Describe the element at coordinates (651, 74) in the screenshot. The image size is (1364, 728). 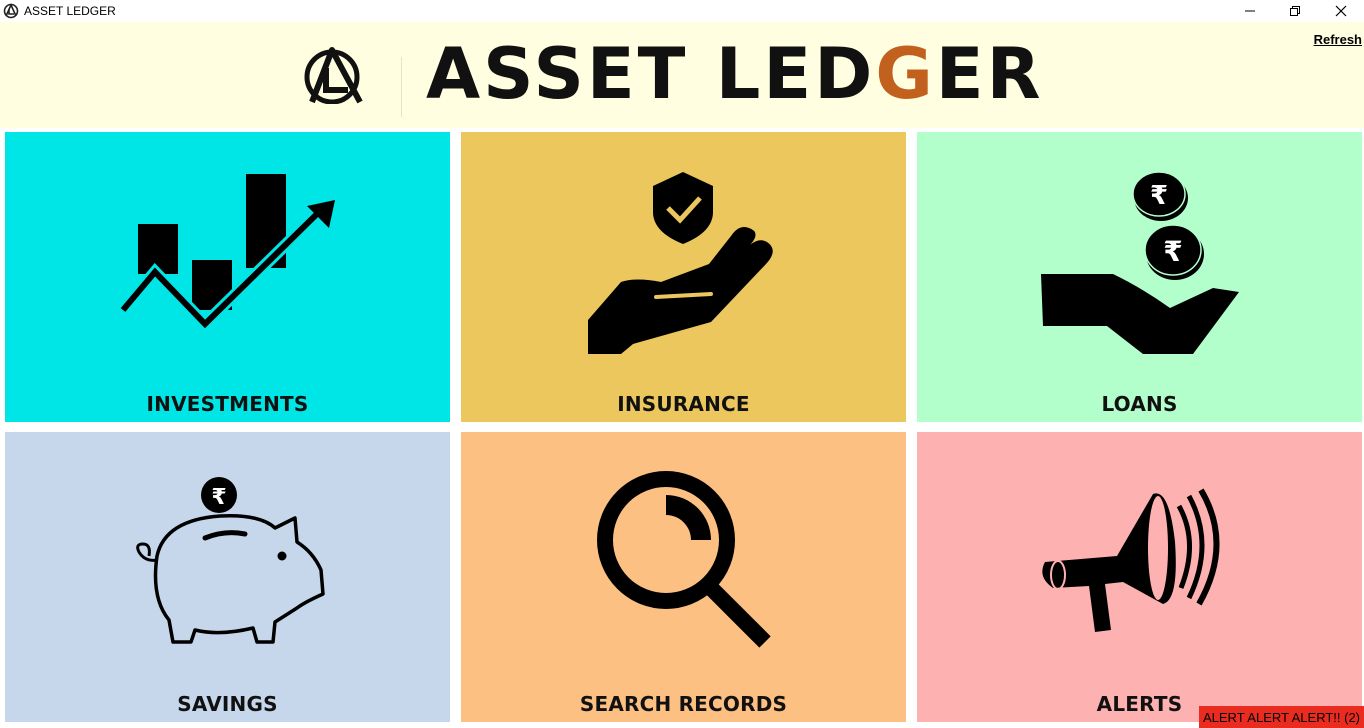
I see `brand-text-main: ASSET LED` at that location.